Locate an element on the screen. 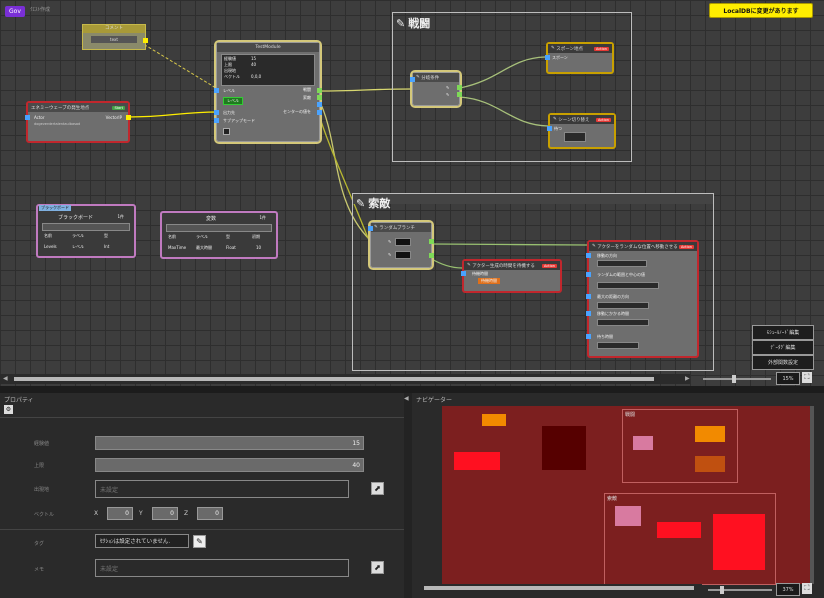 This screenshot has height=598, width=824. entry-tag: Start is located at coordinates (118, 107).